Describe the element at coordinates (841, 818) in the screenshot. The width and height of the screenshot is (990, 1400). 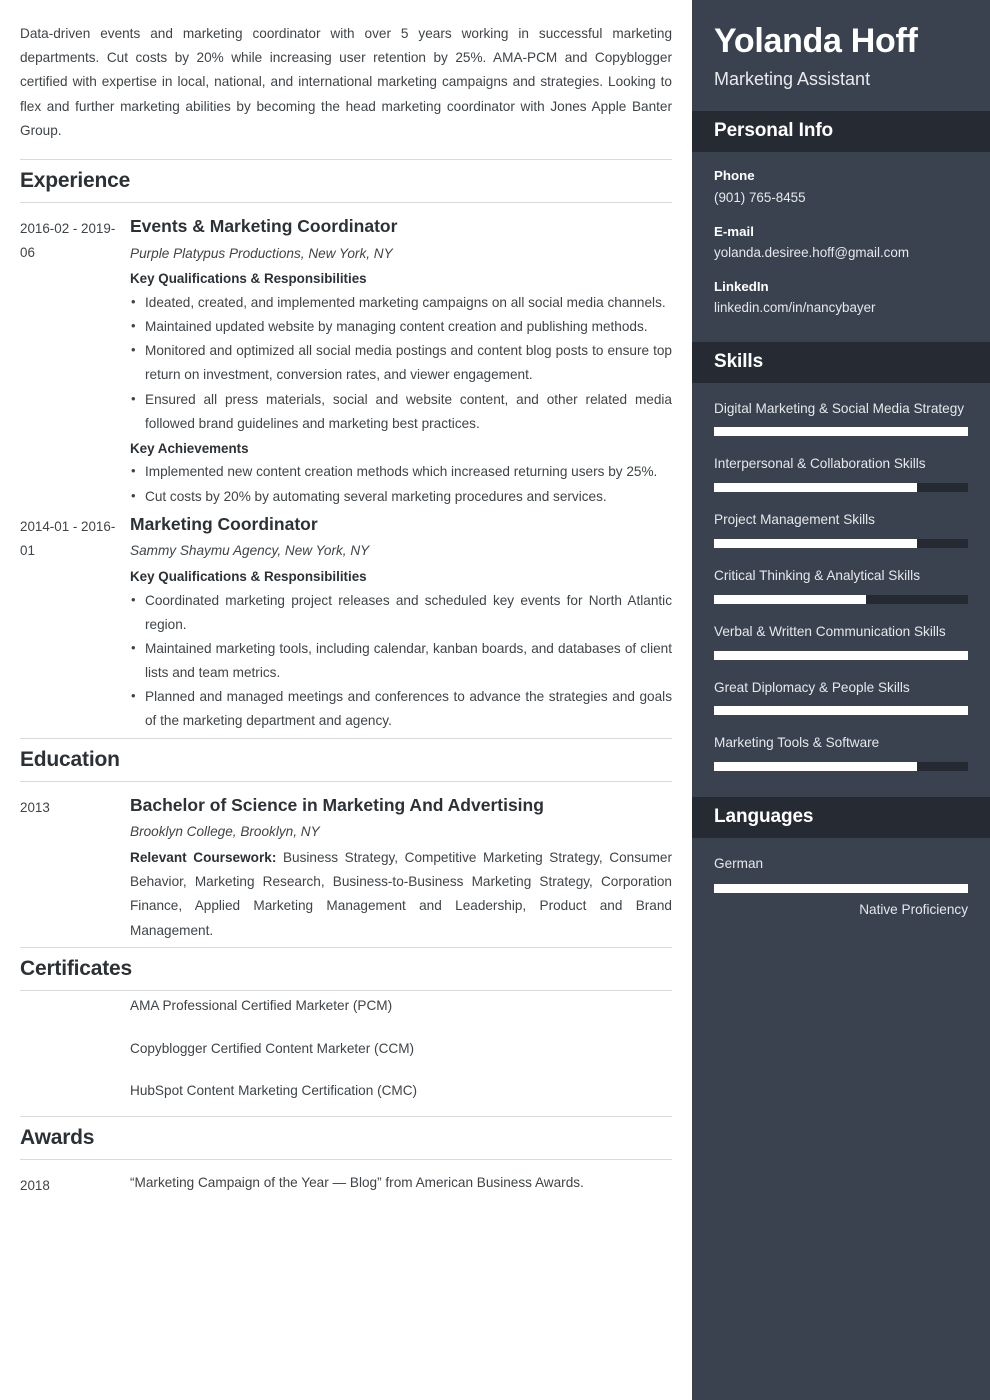
I see `sidebar-section-header-languages: Languages` at that location.